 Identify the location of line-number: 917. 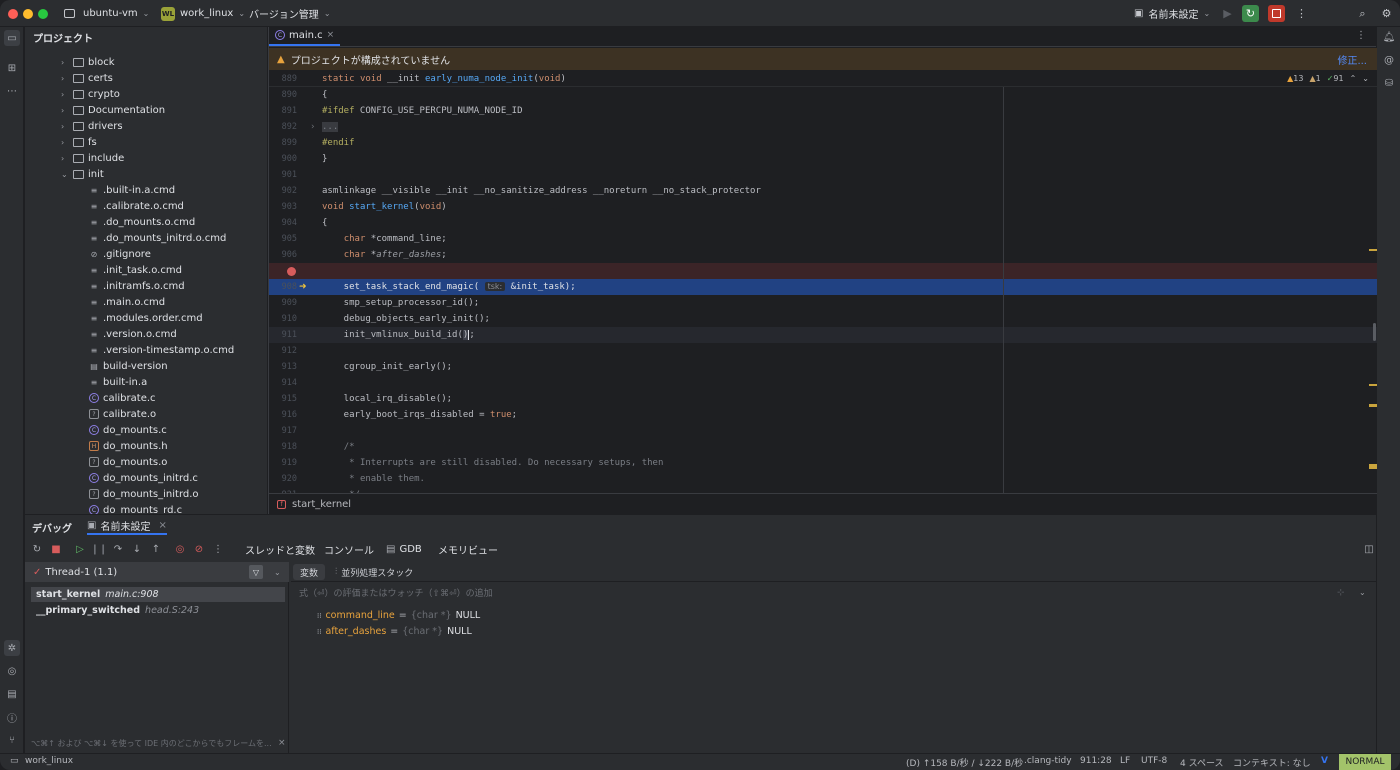
(283, 431).